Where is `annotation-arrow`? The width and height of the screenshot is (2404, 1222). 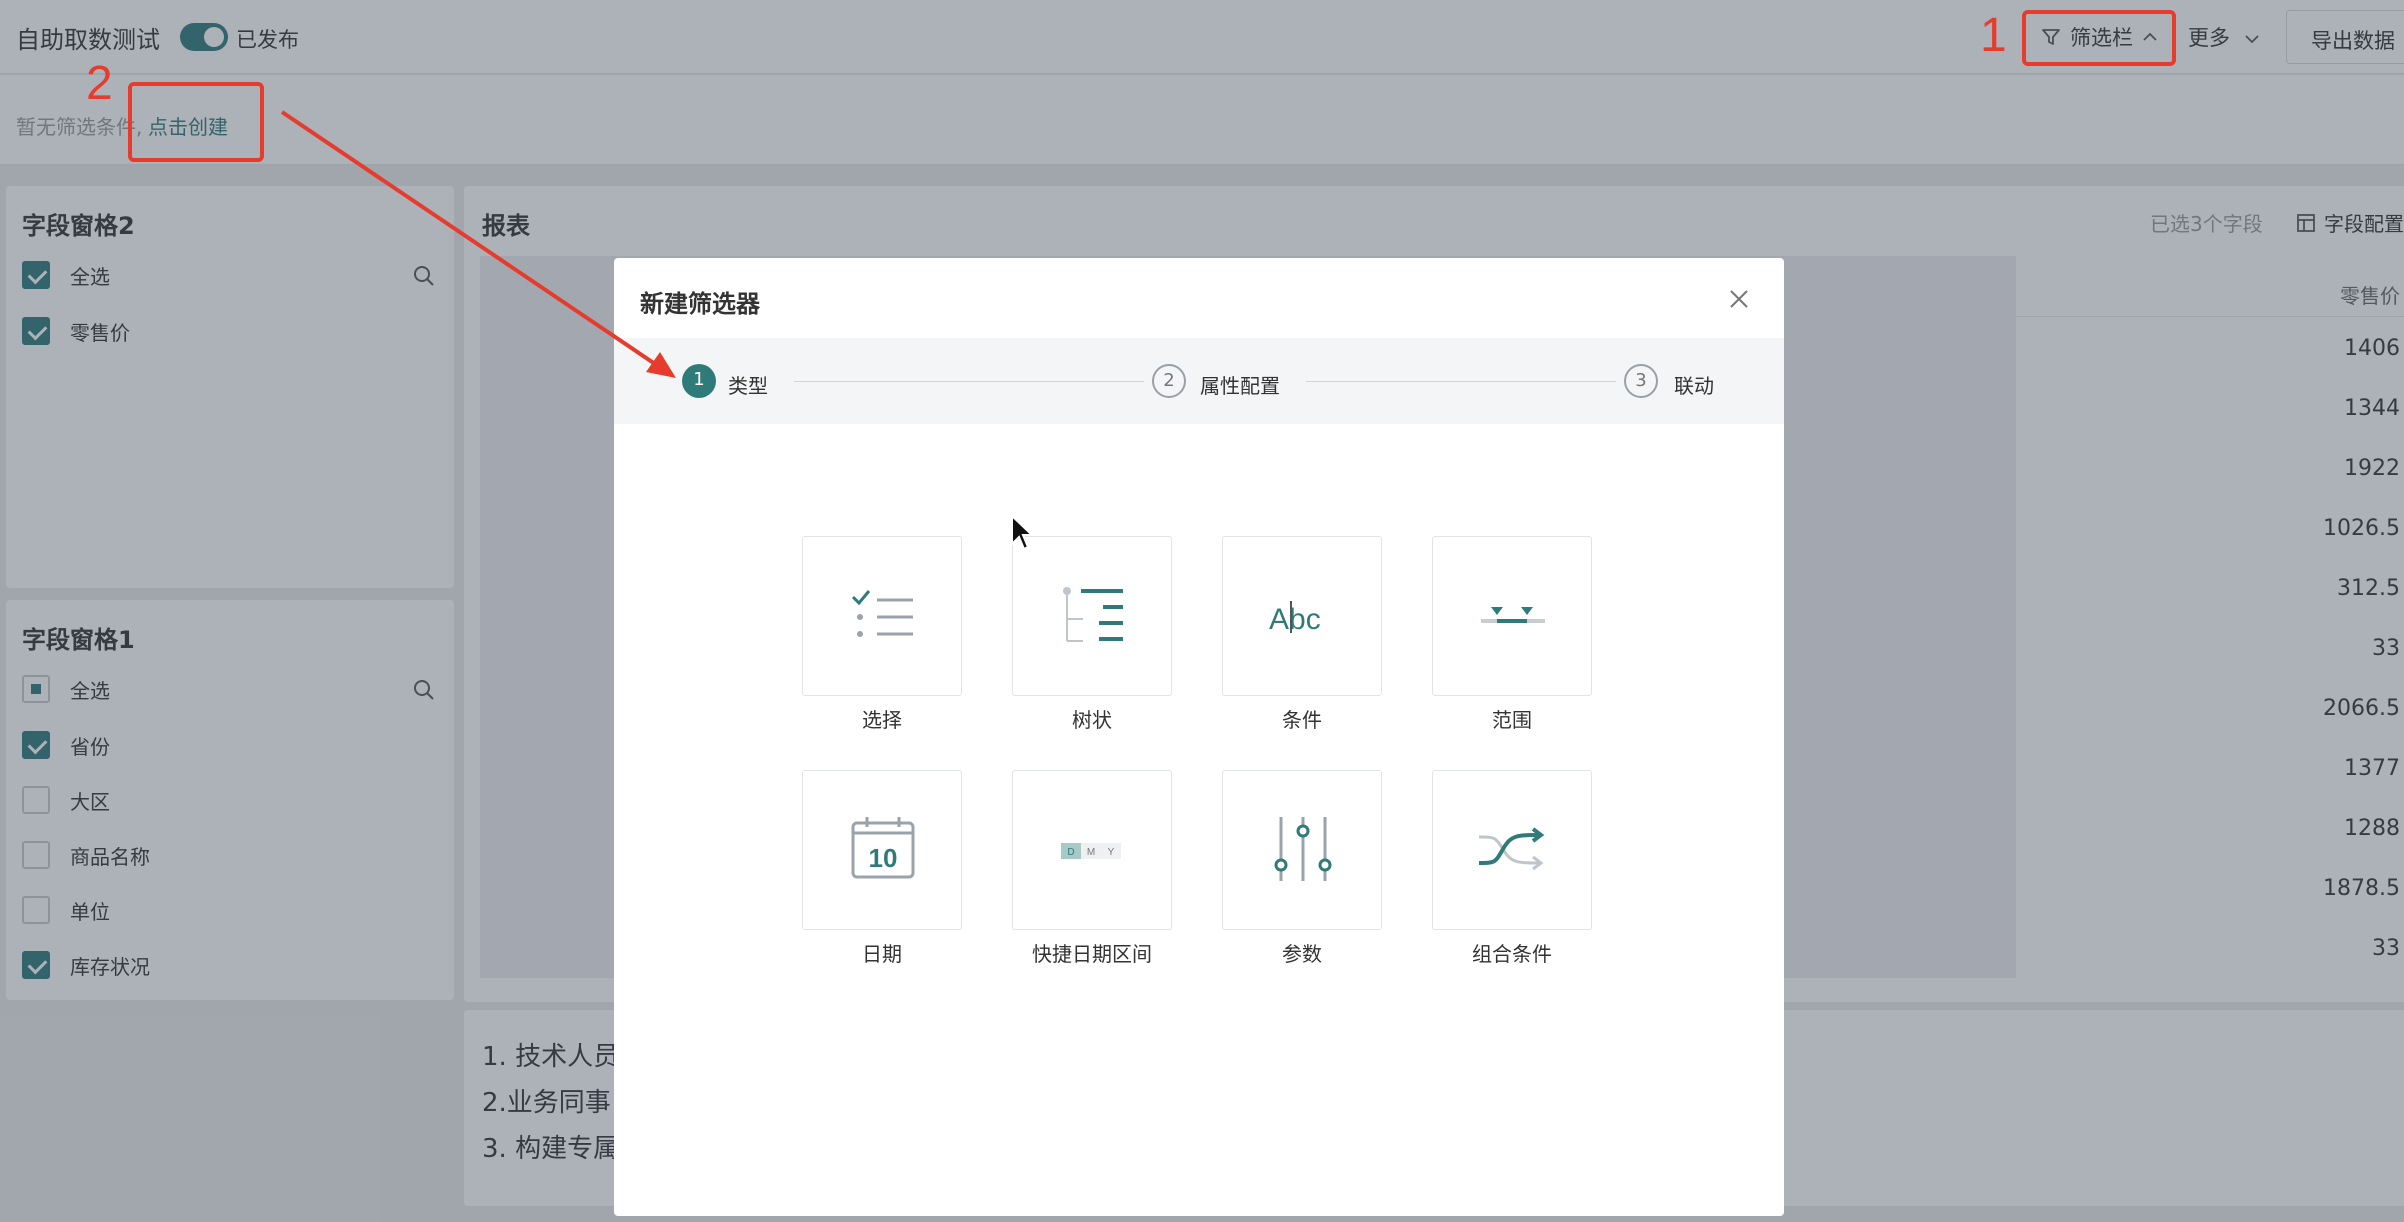
annotation-arrow is located at coordinates (478, 244).